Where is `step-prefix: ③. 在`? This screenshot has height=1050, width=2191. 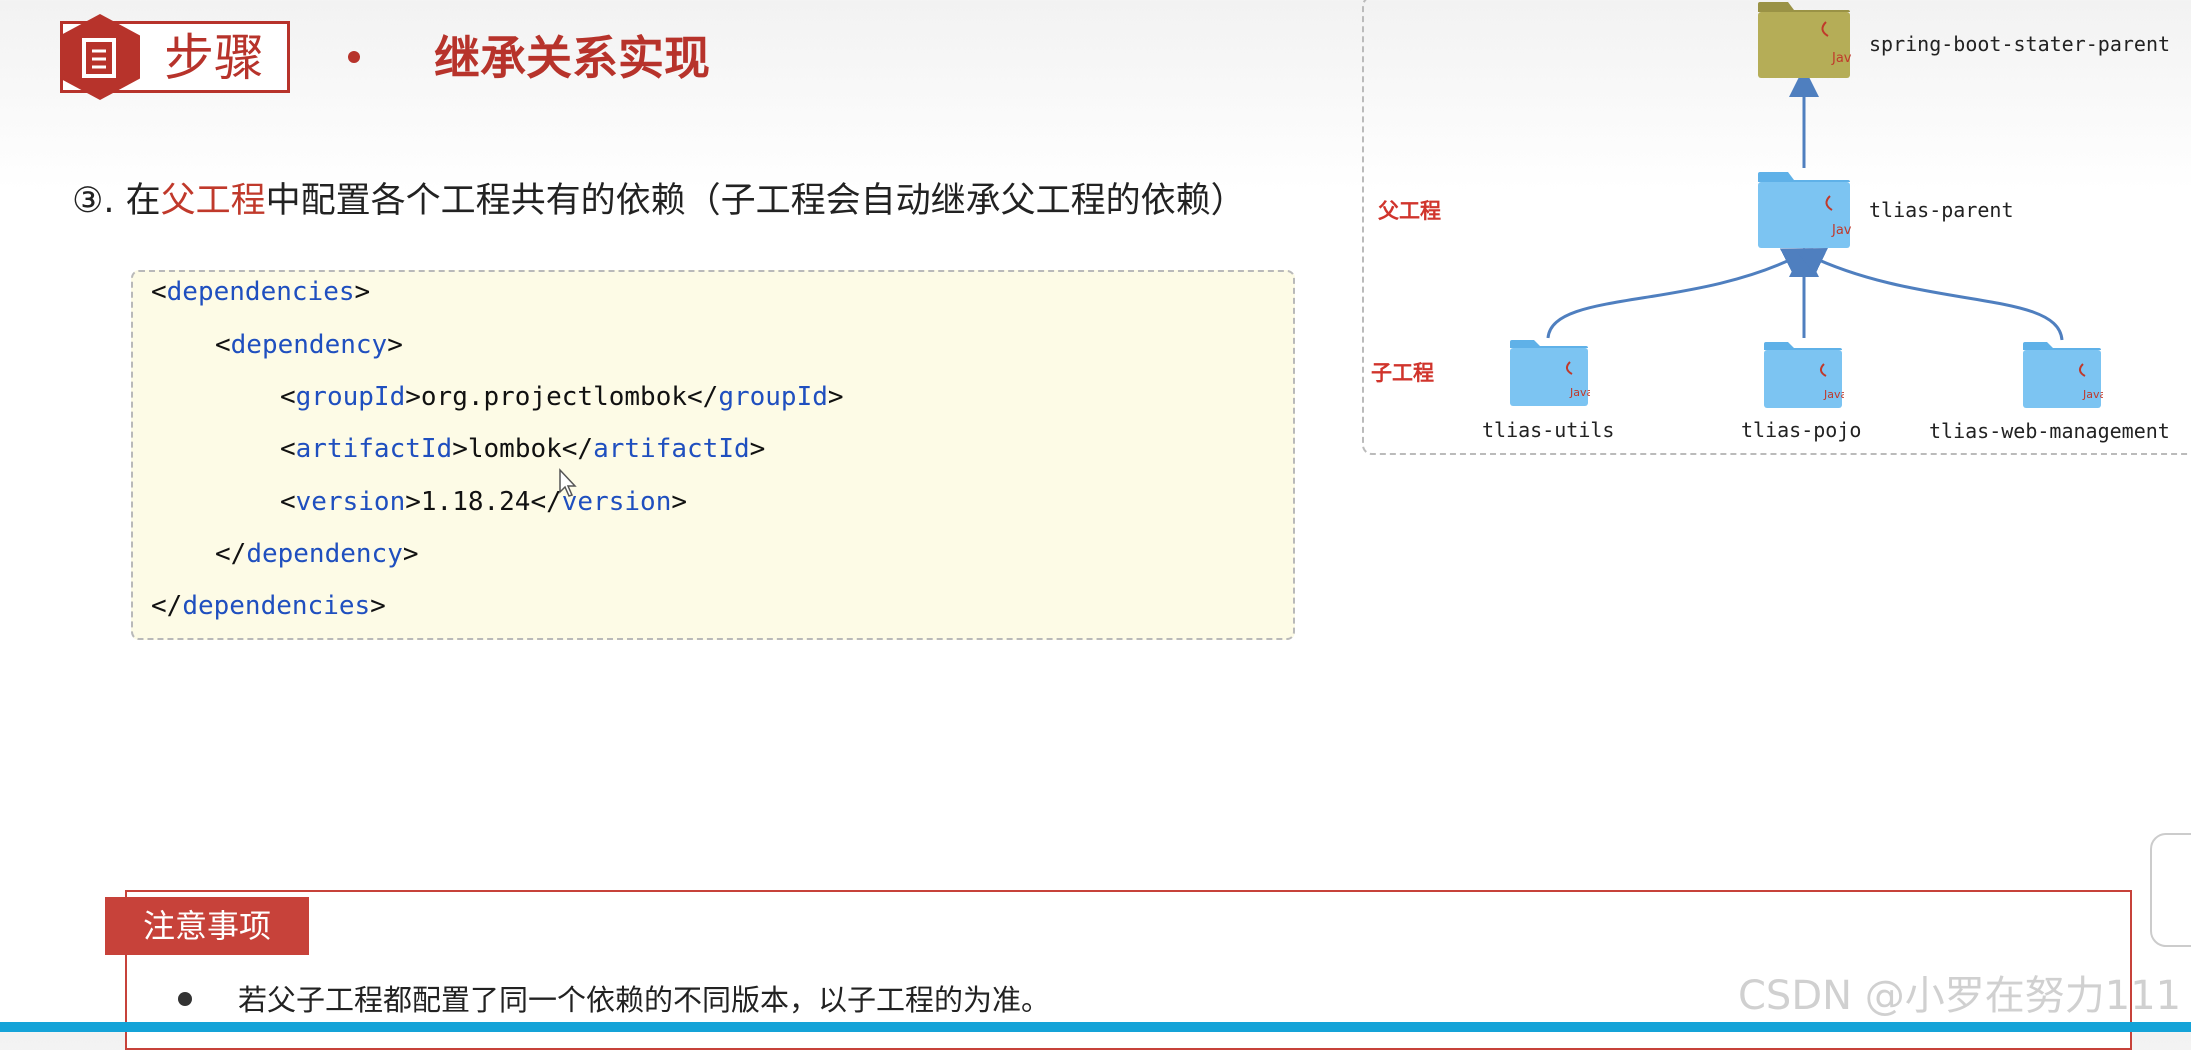
step-prefix: ③. 在 is located at coordinates (116, 201).